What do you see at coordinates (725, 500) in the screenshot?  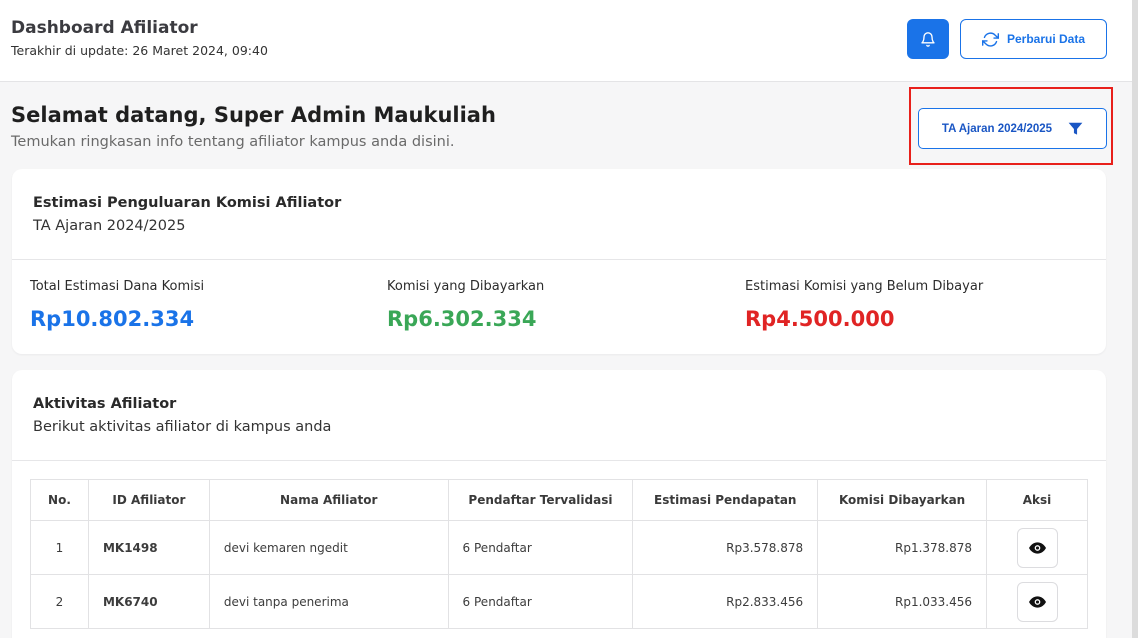 I see `column-header-estimated: Estimasi Pendapatan` at bounding box center [725, 500].